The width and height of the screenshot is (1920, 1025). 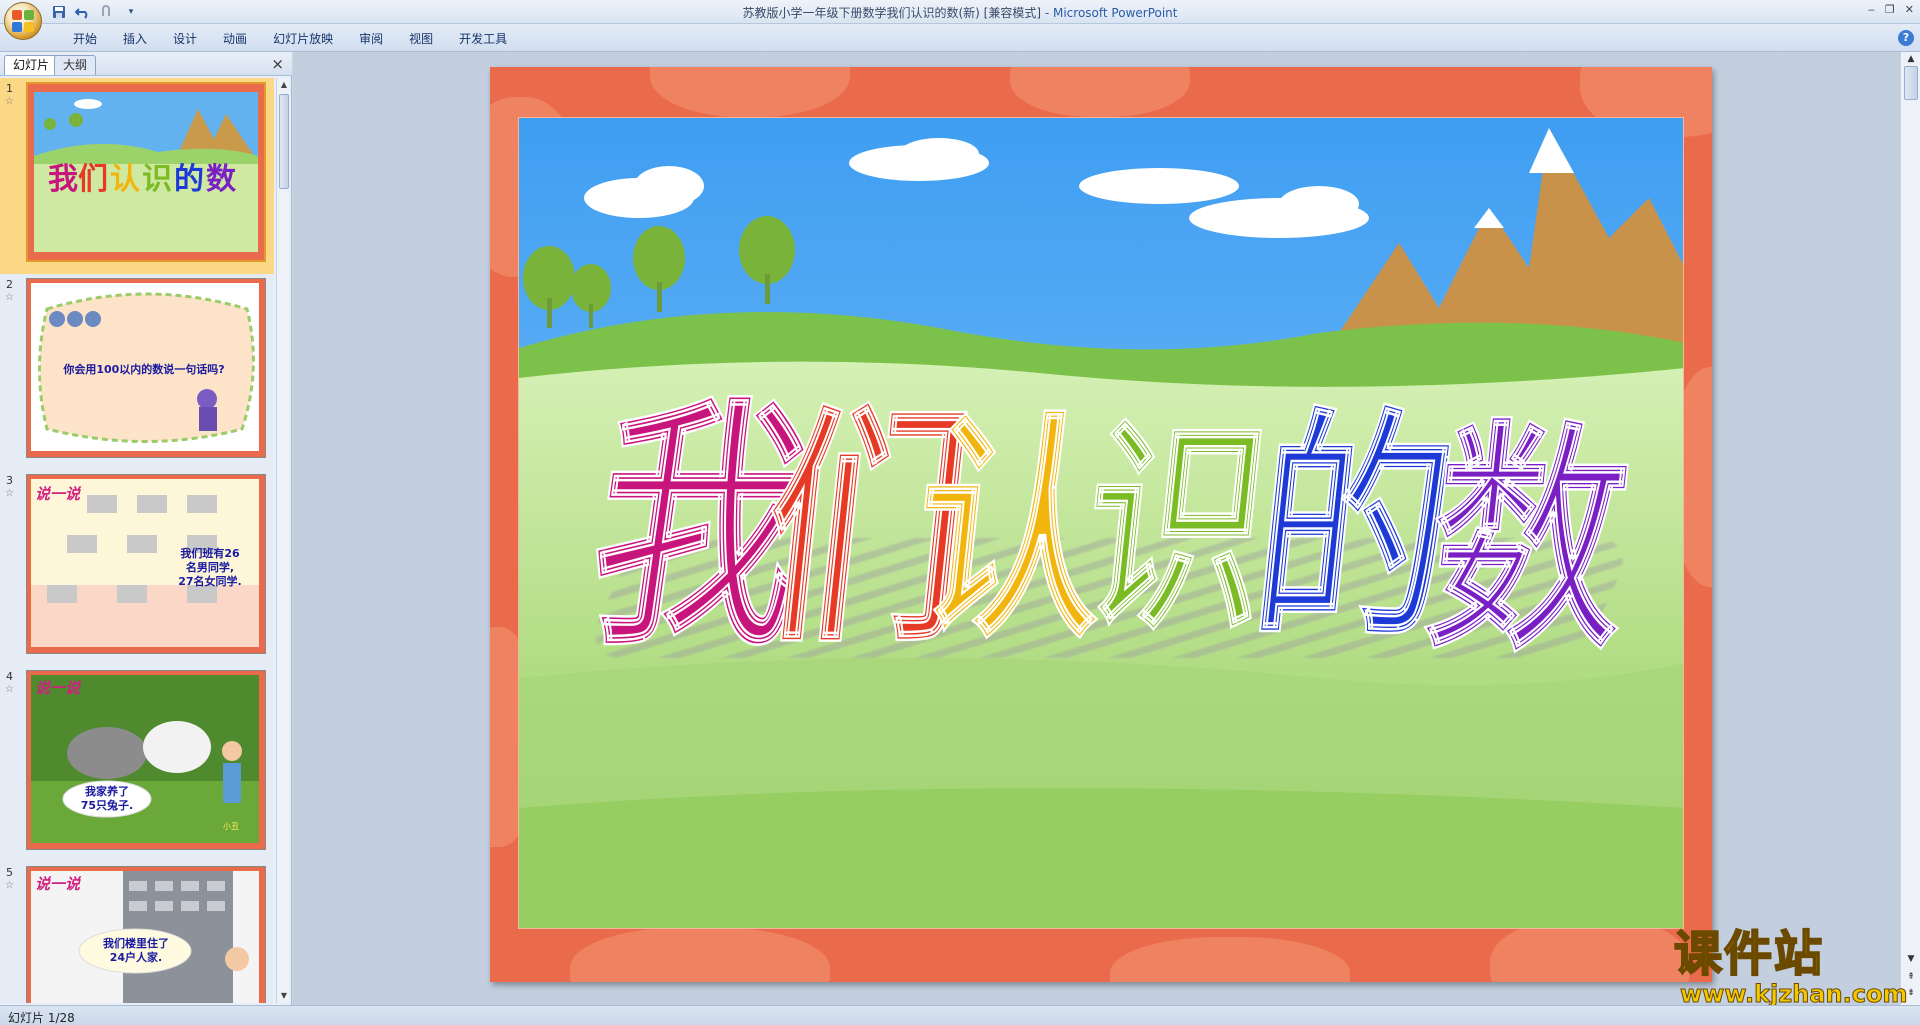 What do you see at coordinates (9, 88) in the screenshot?
I see `slide-number: 1` at bounding box center [9, 88].